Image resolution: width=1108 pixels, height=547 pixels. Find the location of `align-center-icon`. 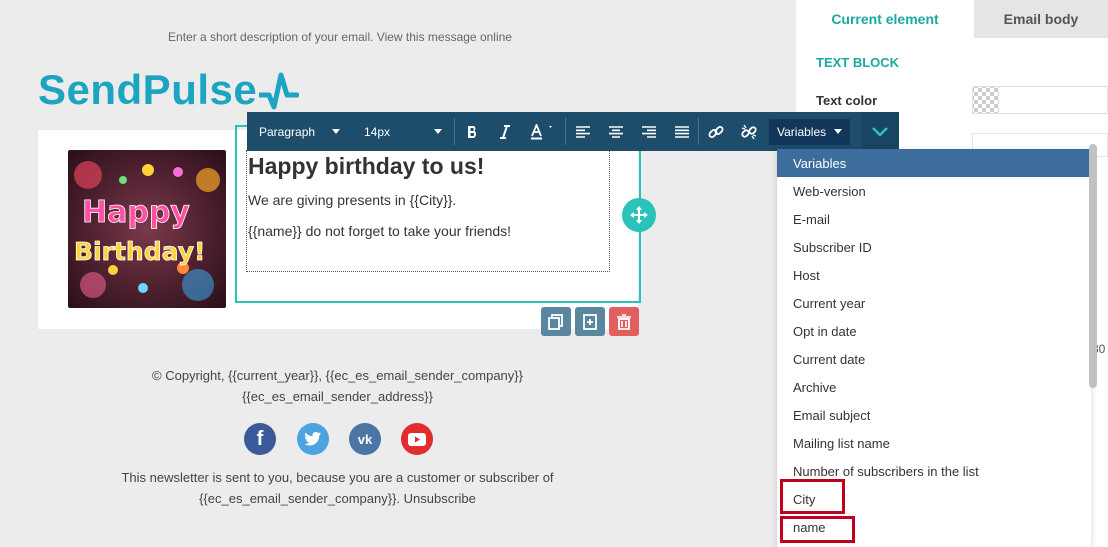

align-center-icon is located at coordinates (615, 131).